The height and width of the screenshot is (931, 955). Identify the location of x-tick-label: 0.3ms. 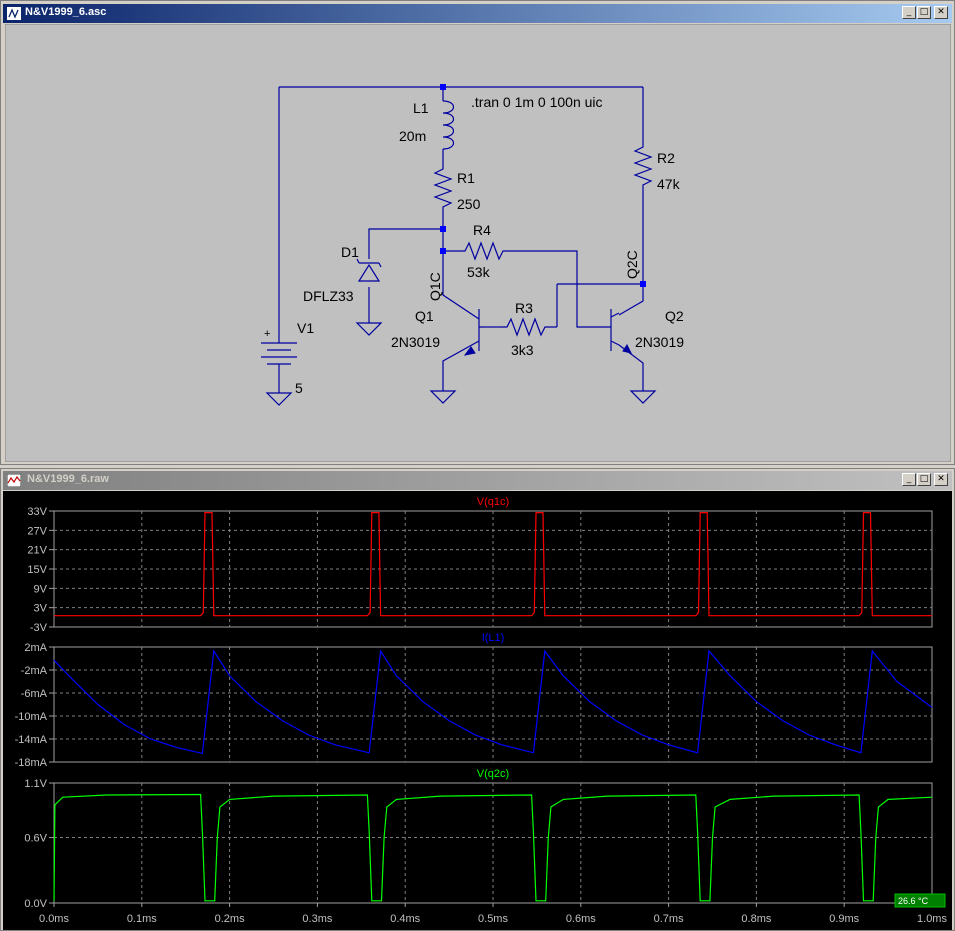
(317, 919).